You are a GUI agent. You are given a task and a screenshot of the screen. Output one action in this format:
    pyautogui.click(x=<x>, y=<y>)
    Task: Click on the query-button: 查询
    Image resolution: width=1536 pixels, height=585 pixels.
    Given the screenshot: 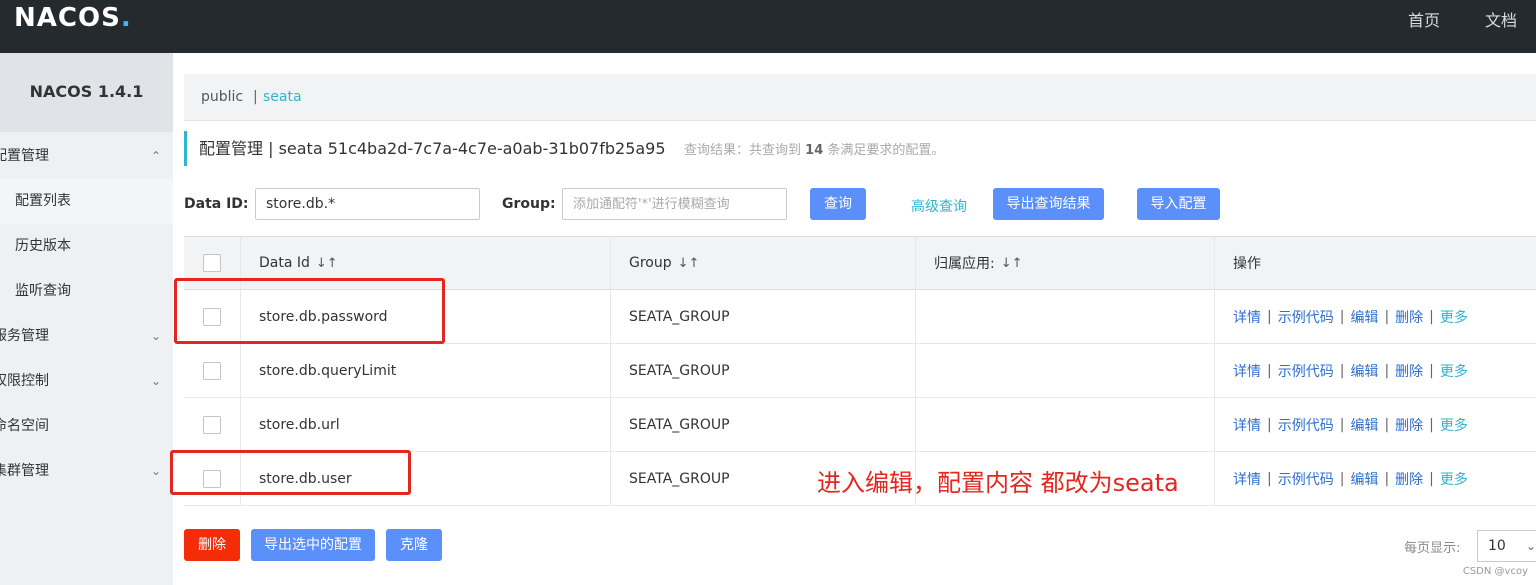 What is the action you would take?
    pyautogui.click(x=838, y=204)
    